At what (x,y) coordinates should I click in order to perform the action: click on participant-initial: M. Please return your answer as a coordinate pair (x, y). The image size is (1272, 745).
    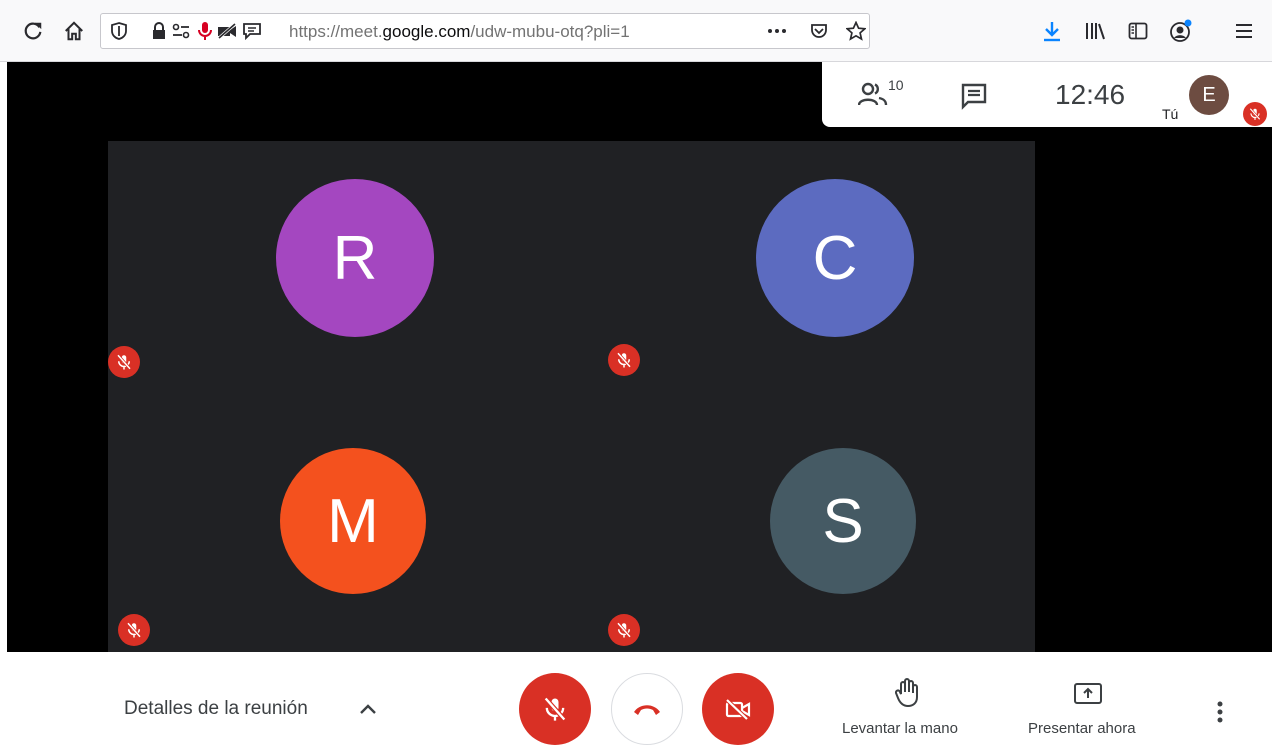
    Looking at the image, I should click on (353, 521).